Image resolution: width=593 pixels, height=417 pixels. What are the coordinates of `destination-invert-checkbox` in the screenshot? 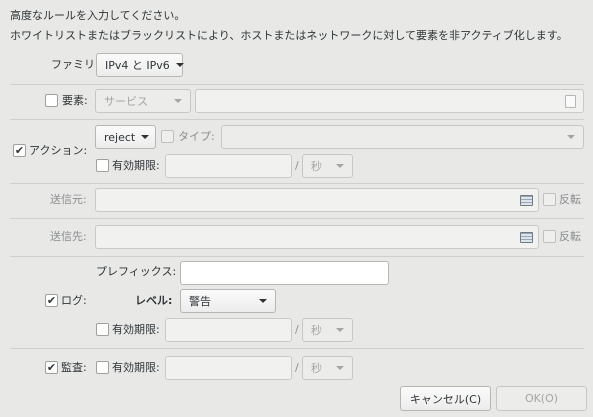 It's located at (549, 236).